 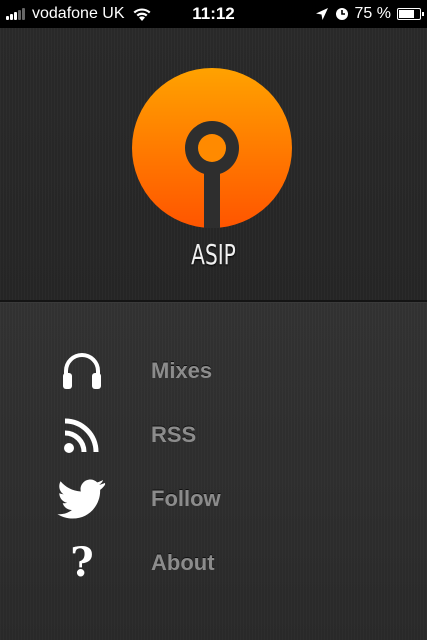 What do you see at coordinates (213, 254) in the screenshot?
I see `logo-text: ASIP` at bounding box center [213, 254].